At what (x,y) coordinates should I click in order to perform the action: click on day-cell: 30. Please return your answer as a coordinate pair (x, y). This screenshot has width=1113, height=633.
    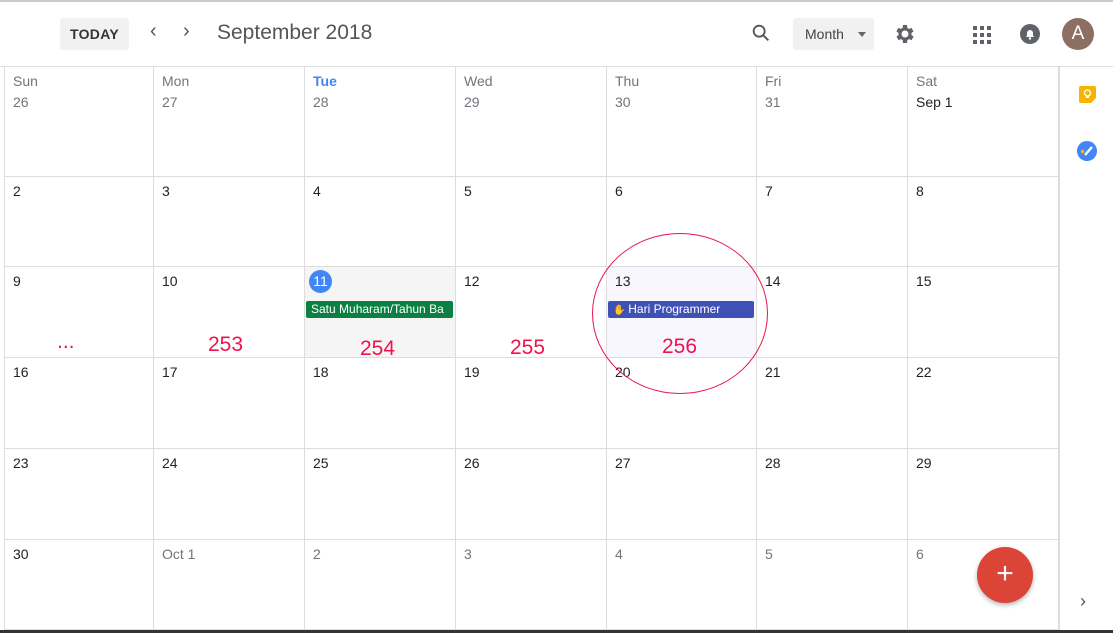
    Looking at the image, I should click on (79, 585).